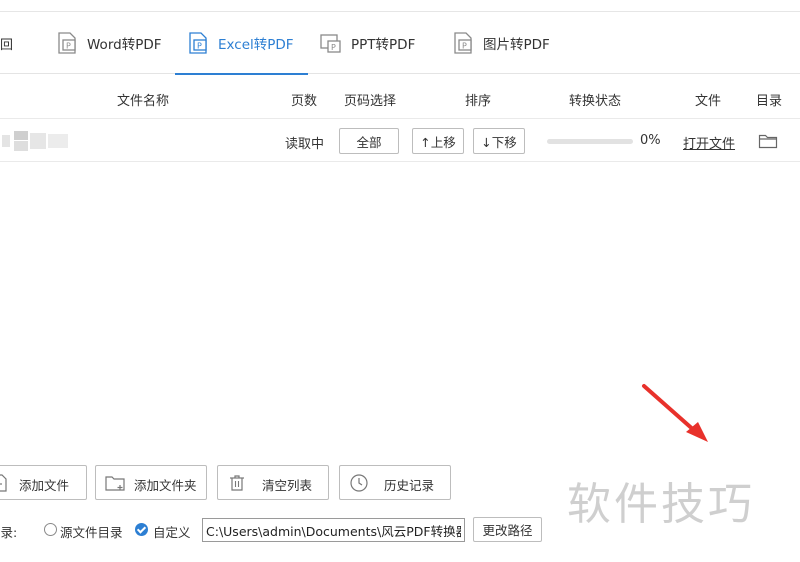 The width and height of the screenshot is (800, 562). I want to click on history-label: 历史记录, so click(409, 485).